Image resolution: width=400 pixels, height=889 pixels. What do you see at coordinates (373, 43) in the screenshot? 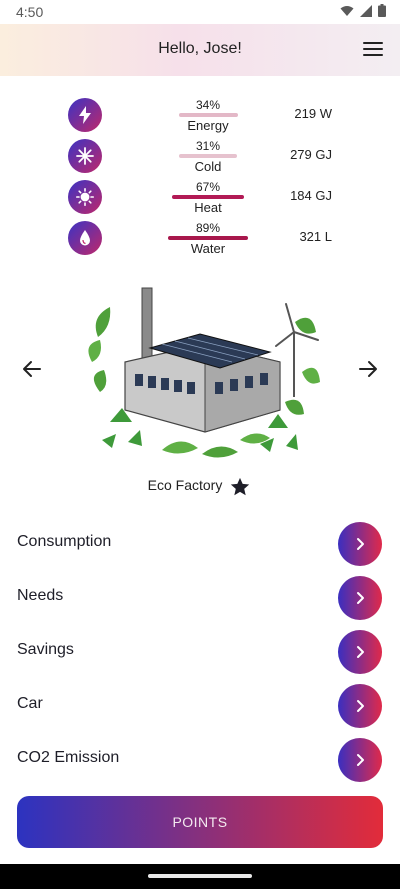
I see `menu-icon` at bounding box center [373, 43].